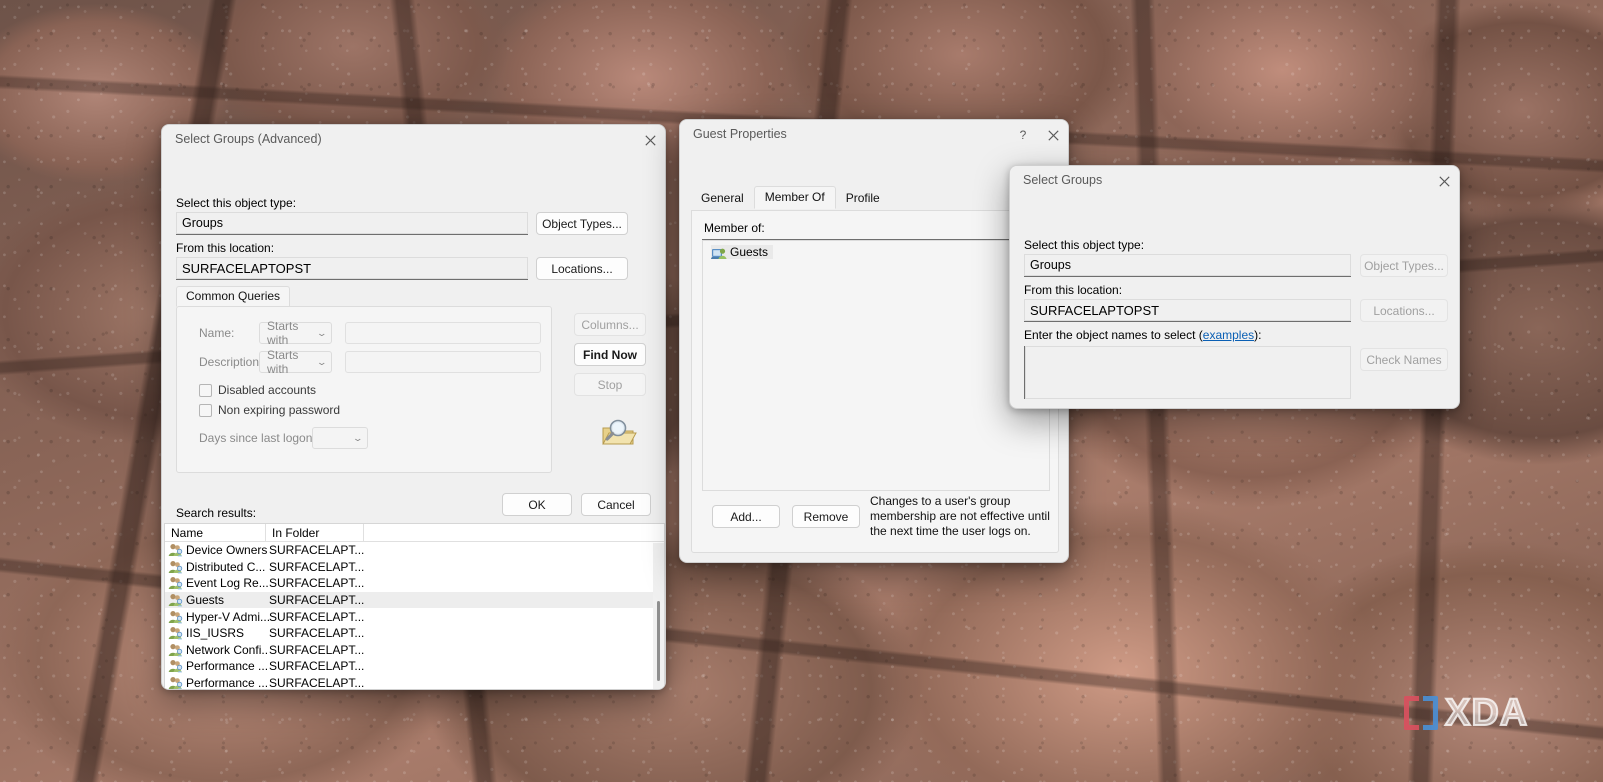  Describe the element at coordinates (1063, 180) in the screenshot. I see `dialog-title: Select Groups` at that location.